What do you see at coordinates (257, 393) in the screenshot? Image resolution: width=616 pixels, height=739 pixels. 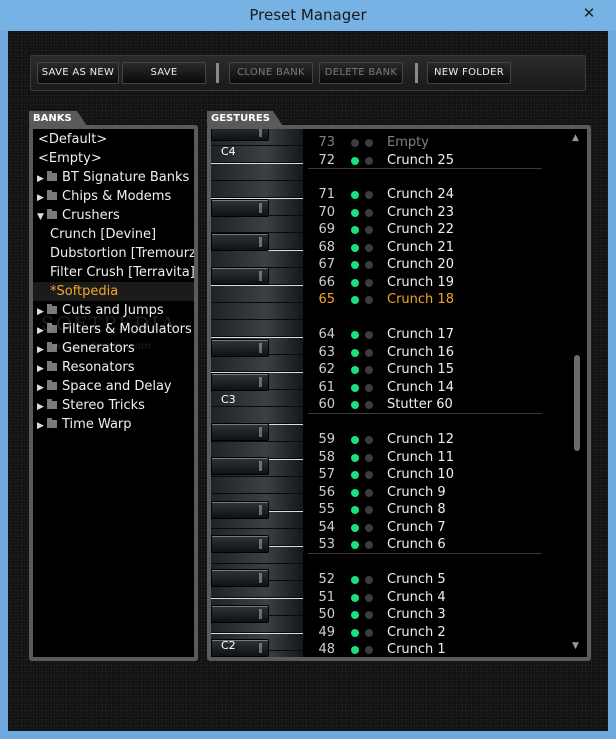 I see `piano-keyboard: C4 C3 C2` at bounding box center [257, 393].